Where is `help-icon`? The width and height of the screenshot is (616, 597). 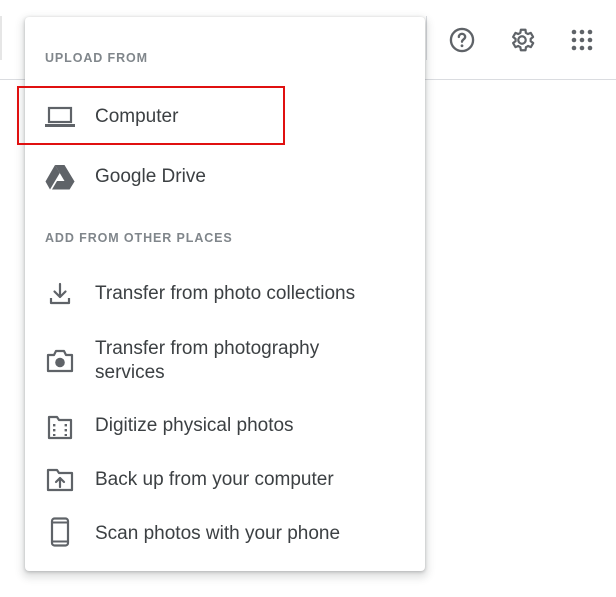 help-icon is located at coordinates (462, 40).